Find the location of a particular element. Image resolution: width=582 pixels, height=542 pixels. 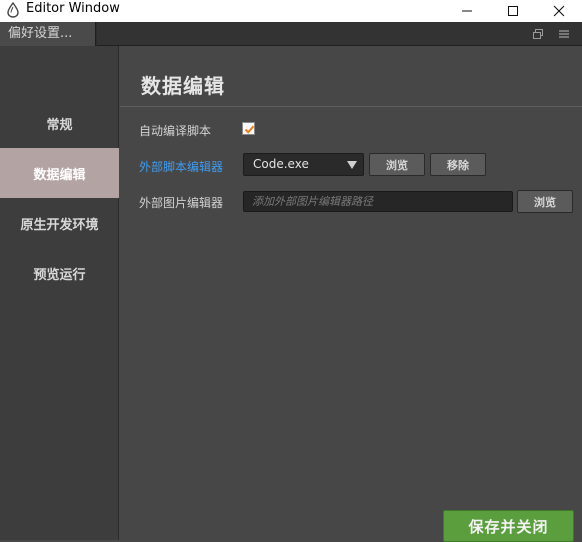

maximize-icon is located at coordinates (513, 11).